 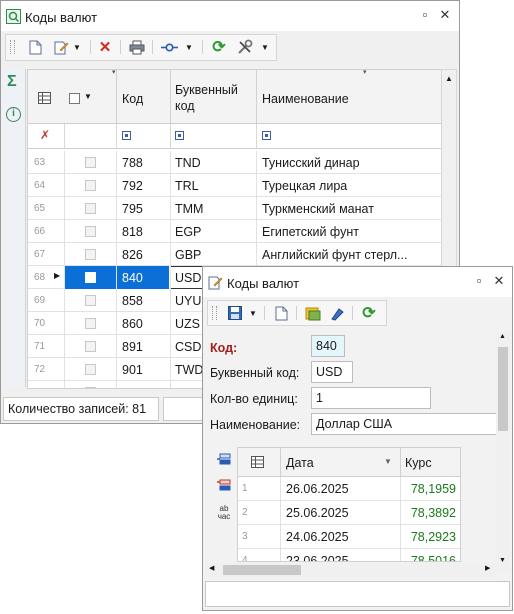 What do you see at coordinates (45, 135) in the screenshot?
I see `clear-filter-icon: ✗` at bounding box center [45, 135].